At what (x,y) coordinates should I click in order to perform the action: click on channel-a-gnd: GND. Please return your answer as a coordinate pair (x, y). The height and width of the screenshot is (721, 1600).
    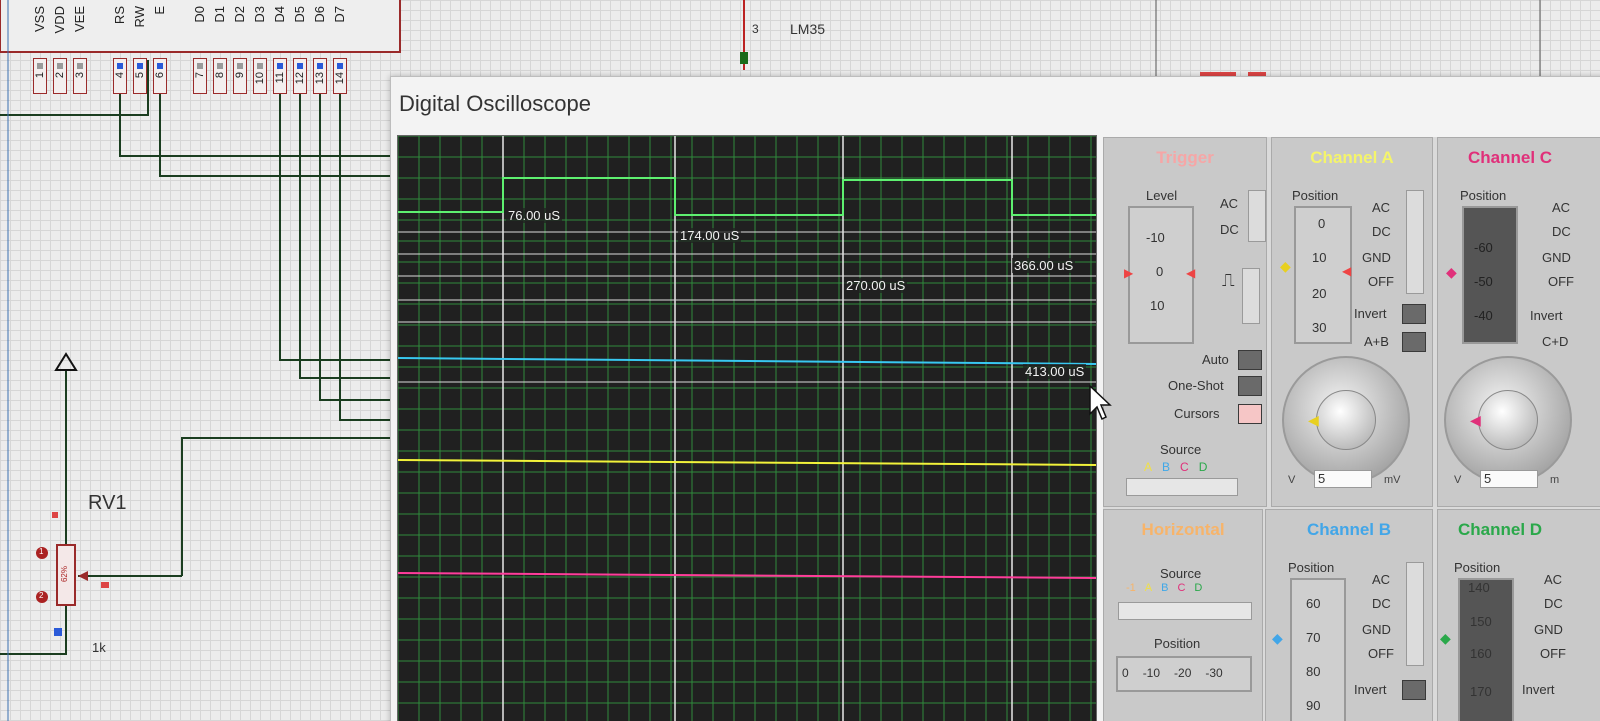
    Looking at the image, I should click on (1376, 257).